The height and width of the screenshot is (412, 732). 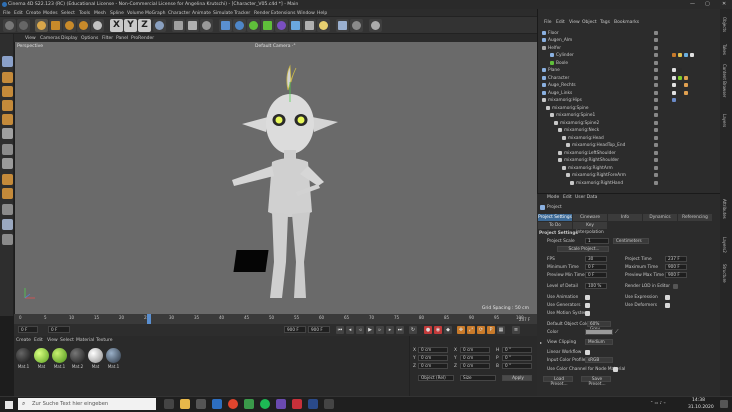 I want to click on move-button, so click(x=55, y=25).